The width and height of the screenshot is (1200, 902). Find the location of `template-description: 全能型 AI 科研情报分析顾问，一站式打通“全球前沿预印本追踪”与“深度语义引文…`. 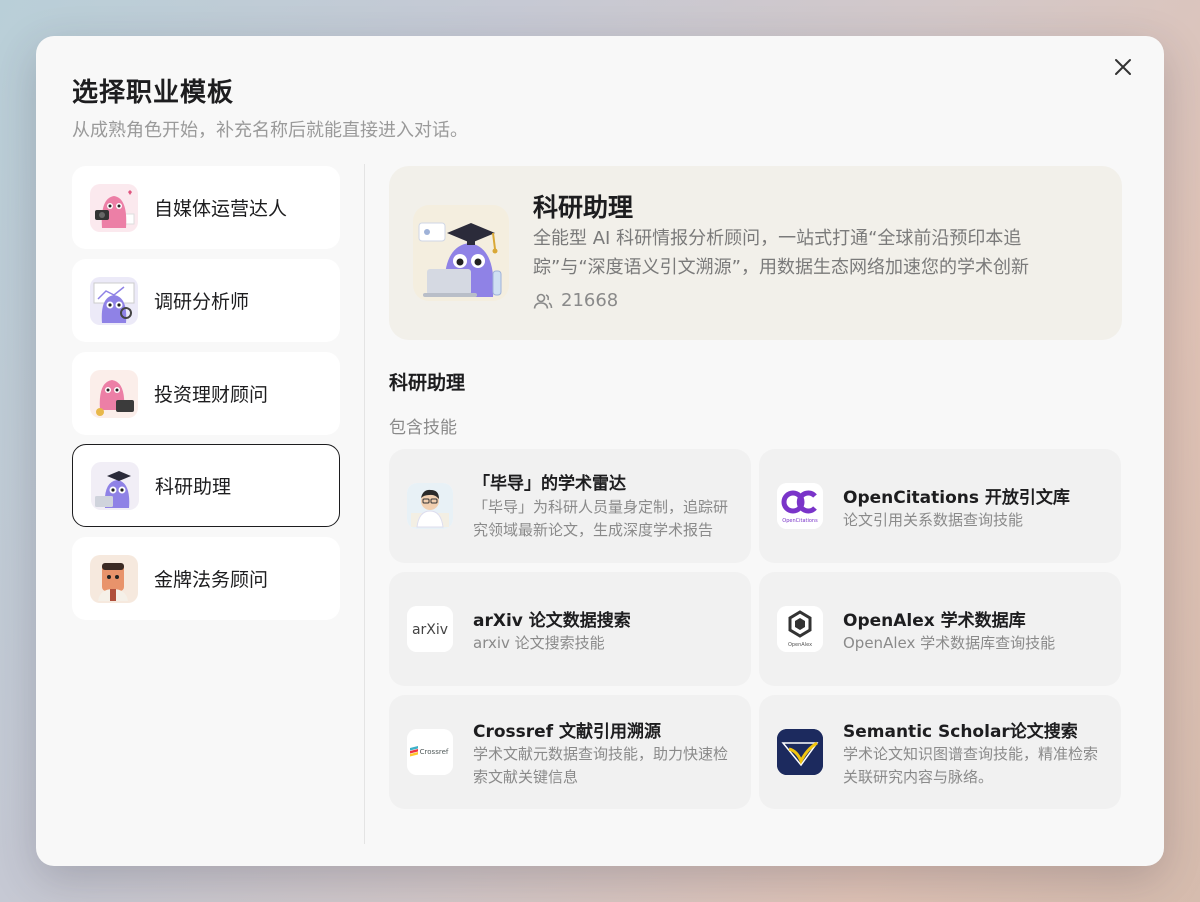

template-description: 全能型 AI 科研情报分析顾问，一站式打通“全球前沿预印本追踪”与“深度语义引文… is located at coordinates (781, 253).